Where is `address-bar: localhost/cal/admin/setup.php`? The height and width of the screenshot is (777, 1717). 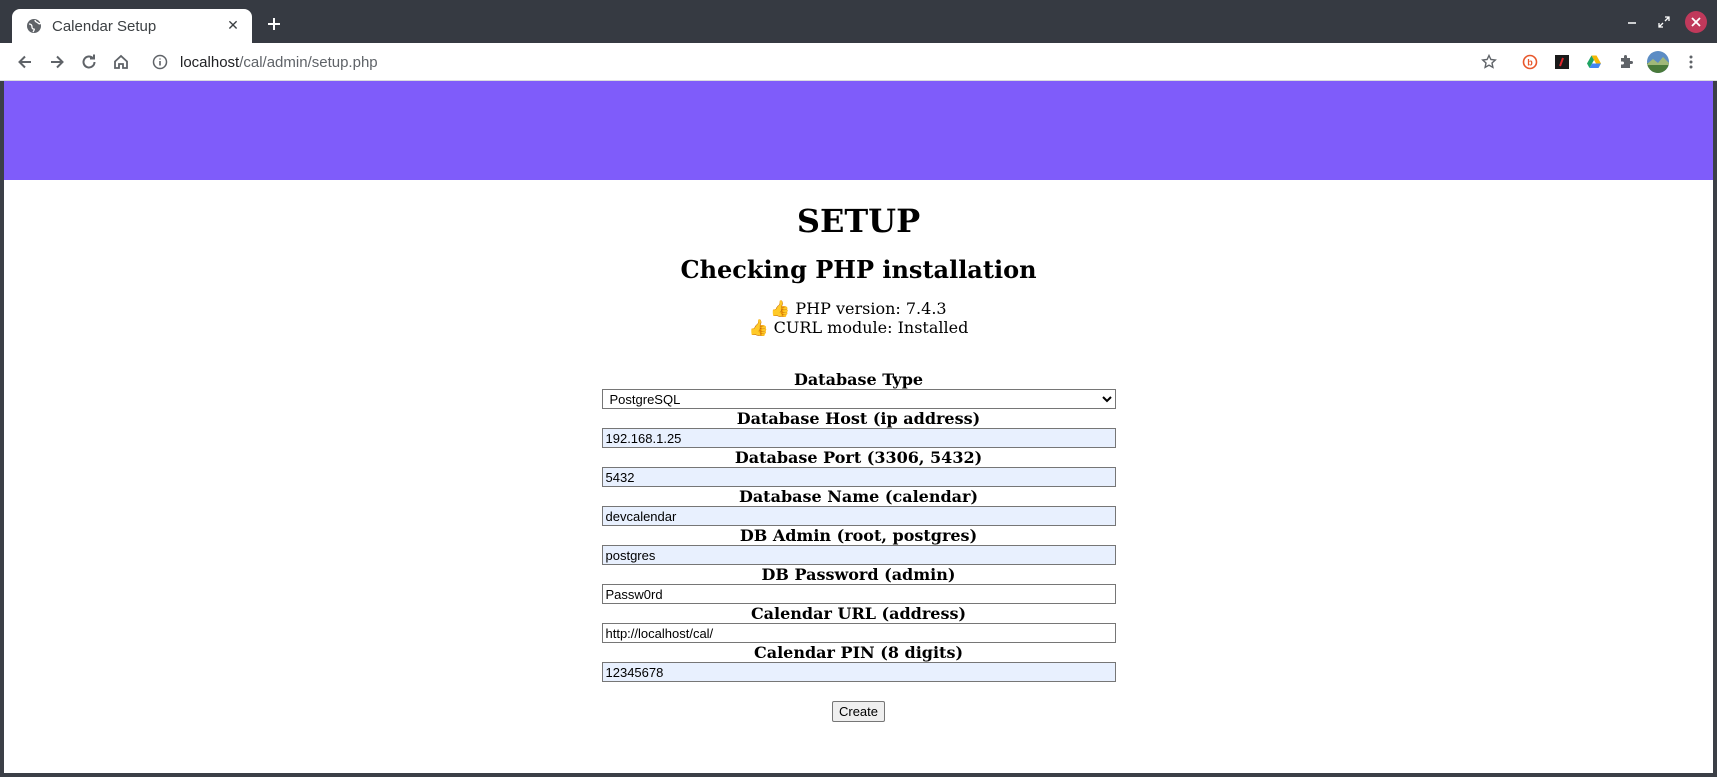
address-bar: localhost/cal/admin/setup.php is located at coordinates (265, 62).